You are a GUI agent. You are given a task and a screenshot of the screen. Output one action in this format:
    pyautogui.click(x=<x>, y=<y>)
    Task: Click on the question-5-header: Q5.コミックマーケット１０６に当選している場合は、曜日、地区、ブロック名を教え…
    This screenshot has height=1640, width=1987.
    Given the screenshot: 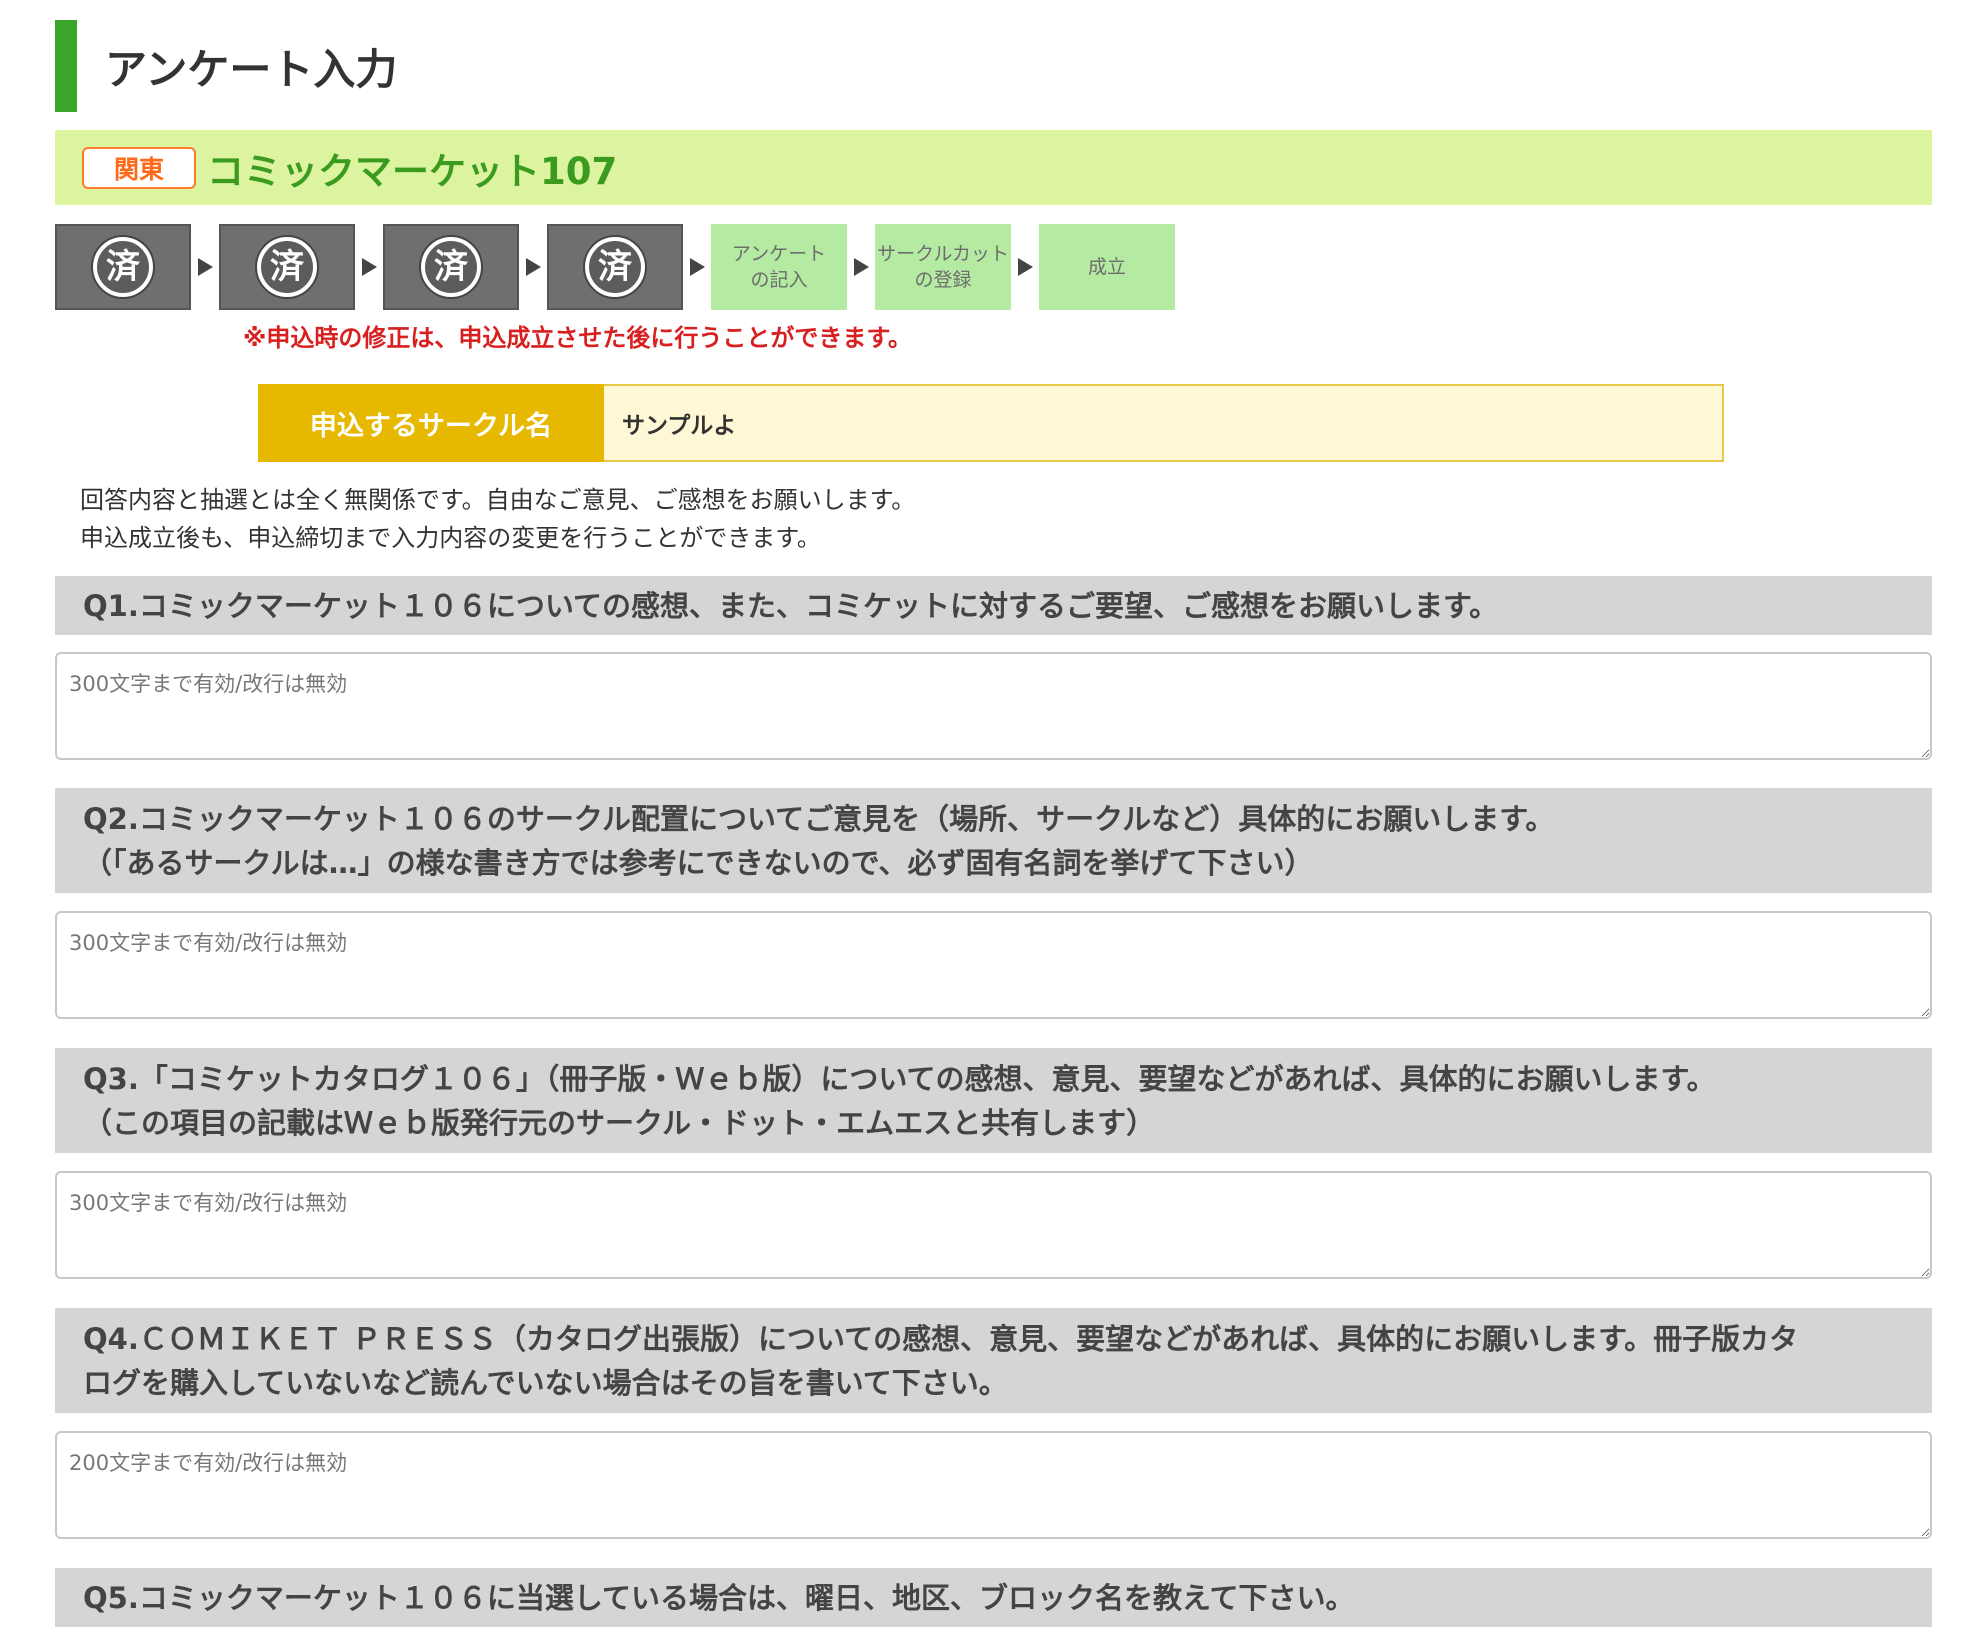 What is the action you would take?
    pyautogui.click(x=993, y=1597)
    